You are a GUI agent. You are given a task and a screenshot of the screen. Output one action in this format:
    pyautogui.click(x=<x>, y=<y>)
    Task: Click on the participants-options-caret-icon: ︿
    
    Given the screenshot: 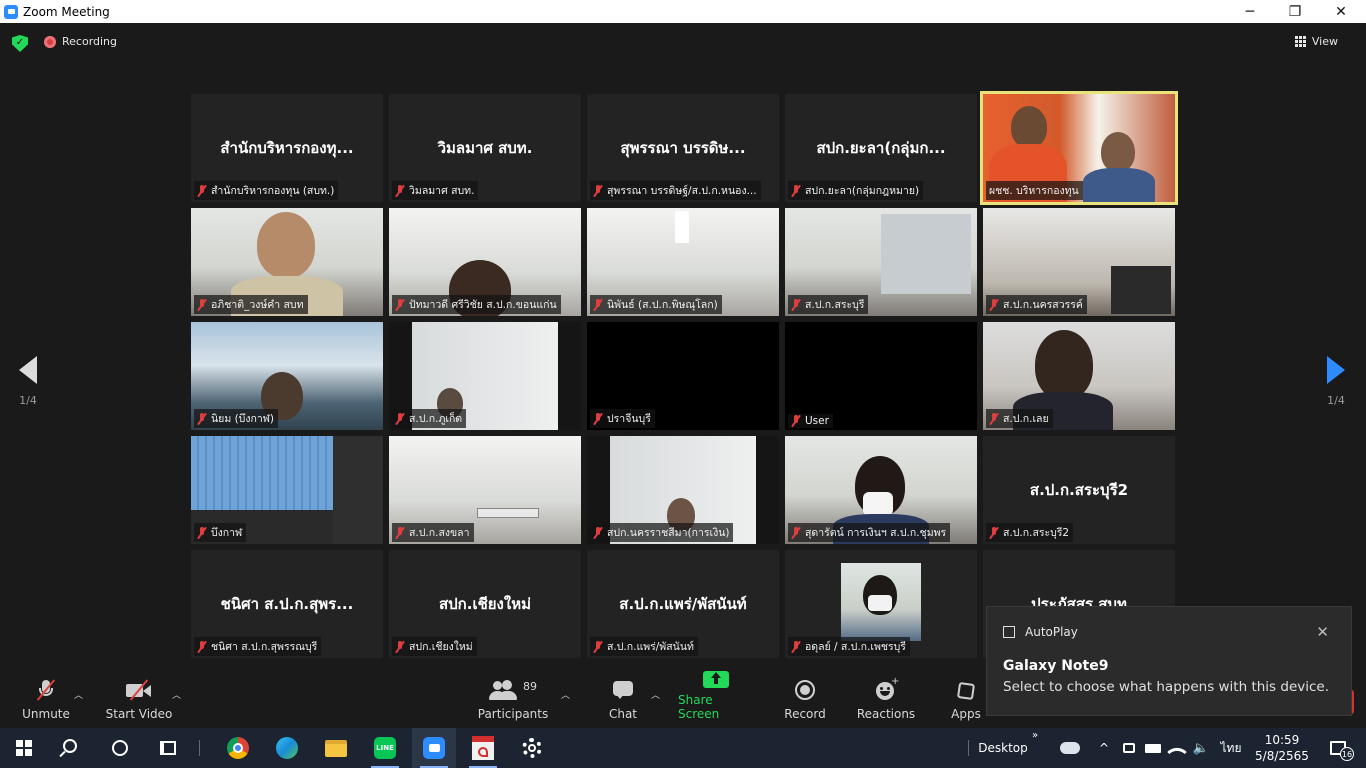 What is the action you would take?
    pyautogui.click(x=565, y=694)
    